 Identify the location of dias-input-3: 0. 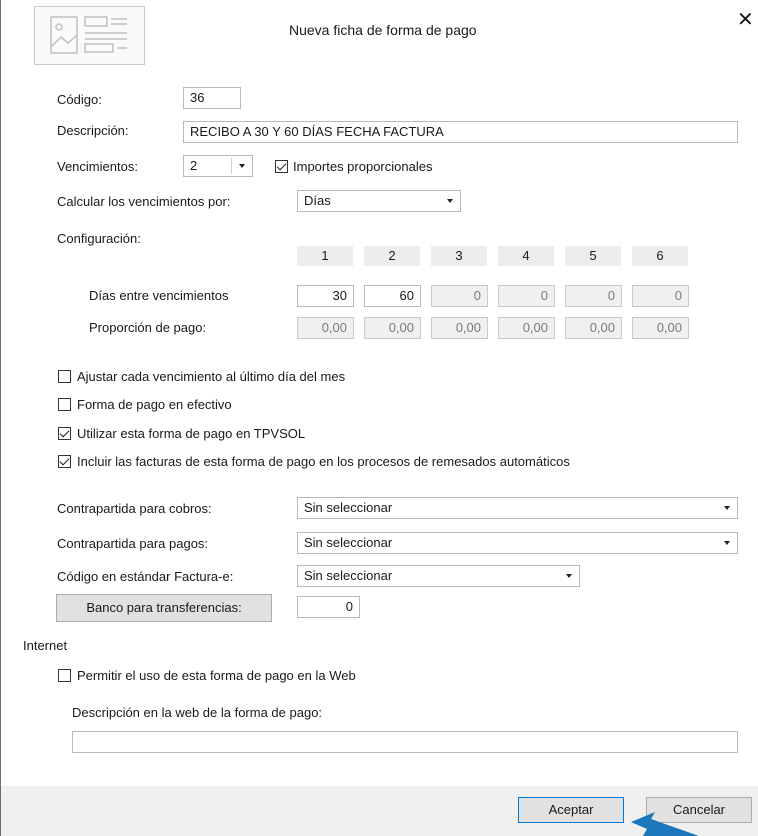
(459, 296).